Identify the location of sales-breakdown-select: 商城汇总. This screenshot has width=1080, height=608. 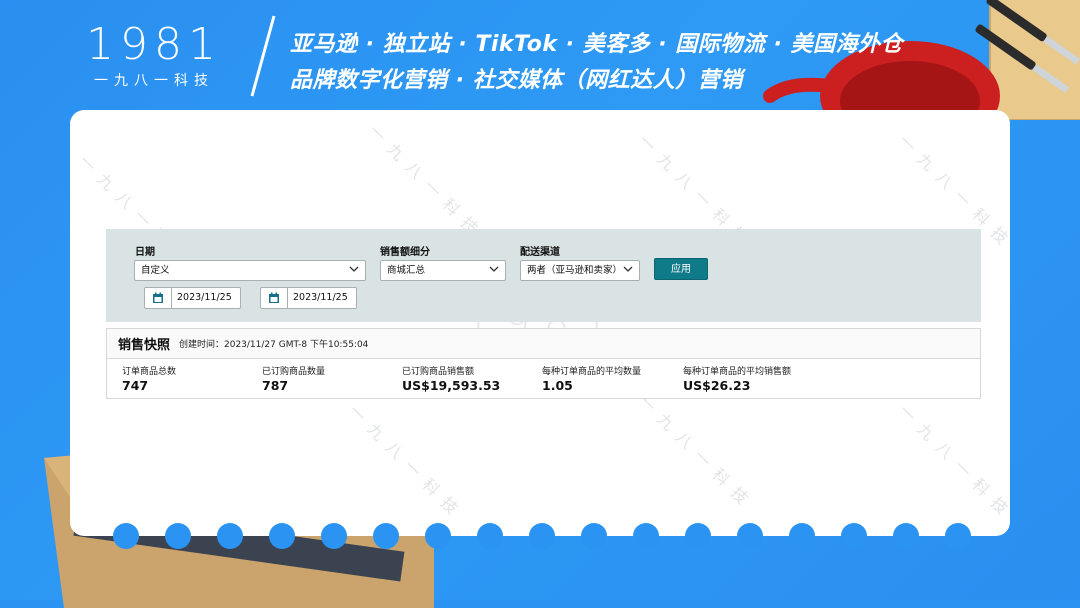
(443, 270).